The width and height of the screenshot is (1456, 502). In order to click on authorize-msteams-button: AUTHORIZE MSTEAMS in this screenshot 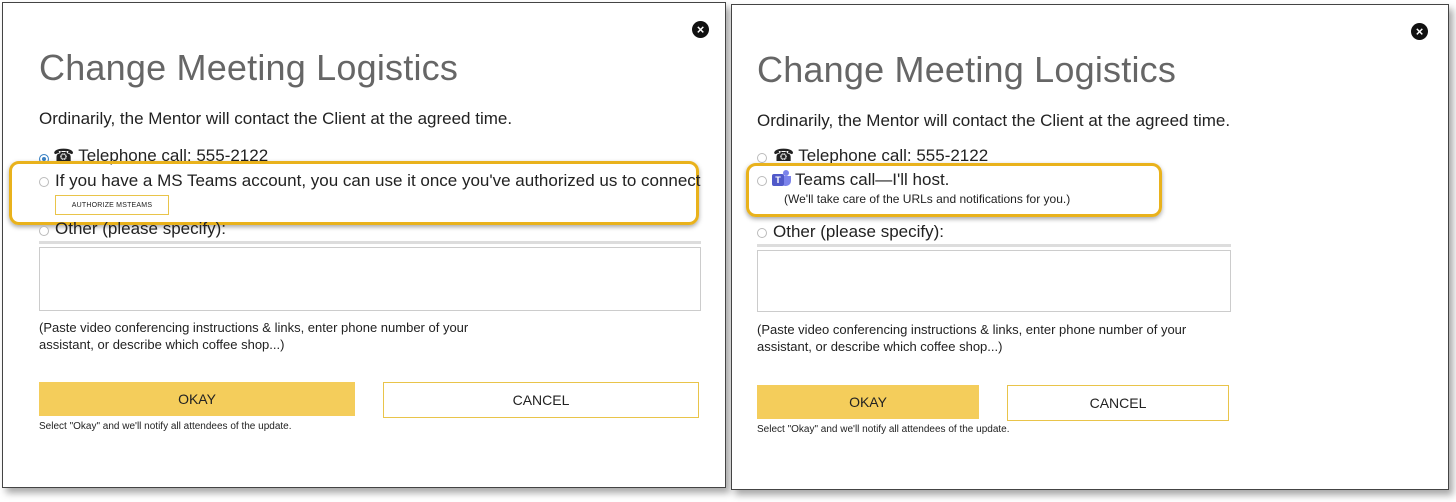, I will do `click(112, 205)`.